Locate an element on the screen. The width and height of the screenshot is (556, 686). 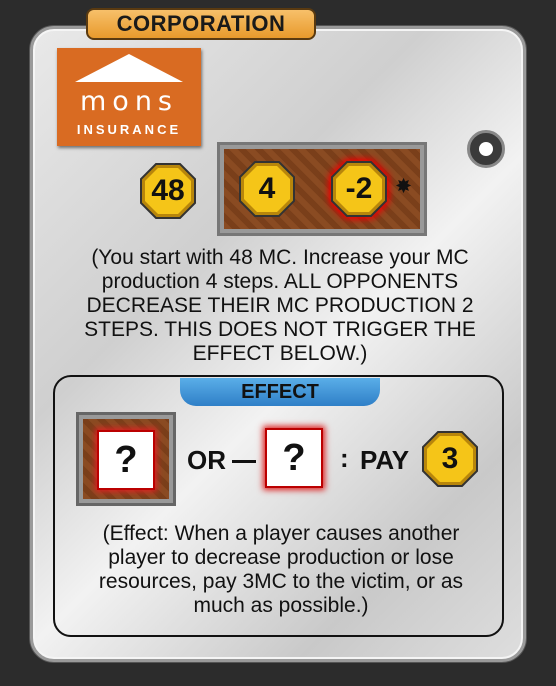
question-card-icon: ? is located at coordinates (126, 460).